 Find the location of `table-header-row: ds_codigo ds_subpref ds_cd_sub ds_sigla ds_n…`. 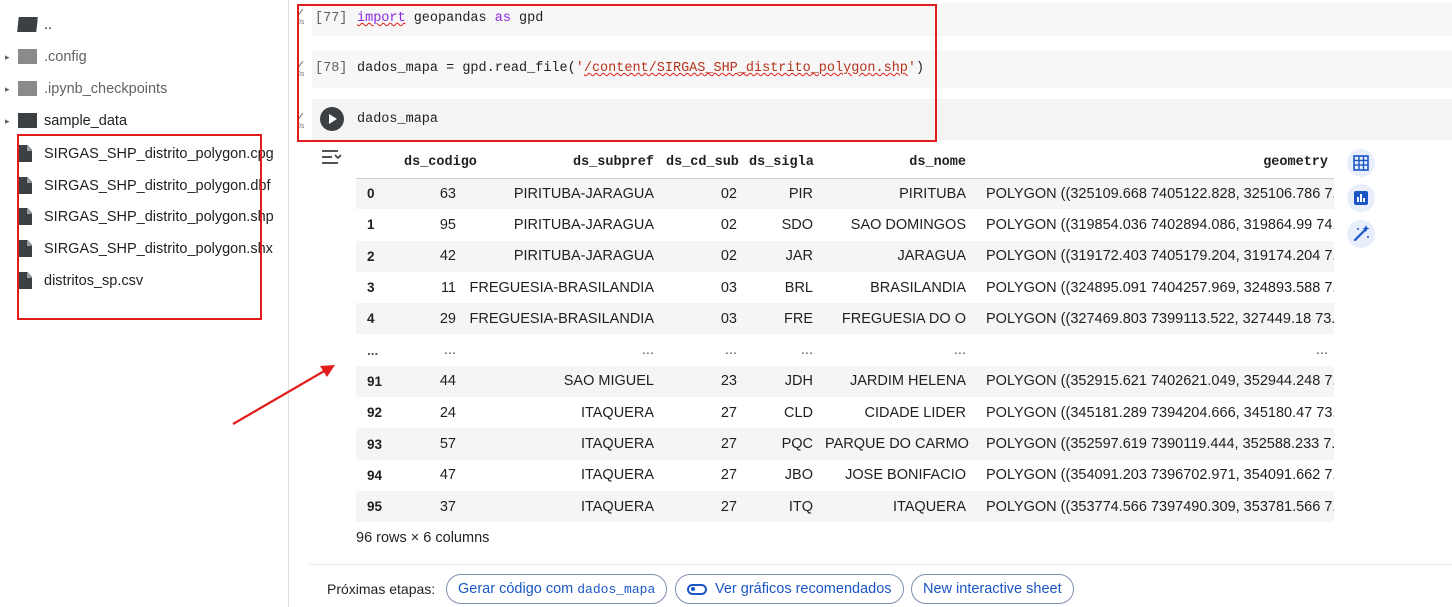

table-header-row: ds_codigo ds_subpref ds_cd_sub ds_sigla ds_n… is located at coordinates (845, 163).